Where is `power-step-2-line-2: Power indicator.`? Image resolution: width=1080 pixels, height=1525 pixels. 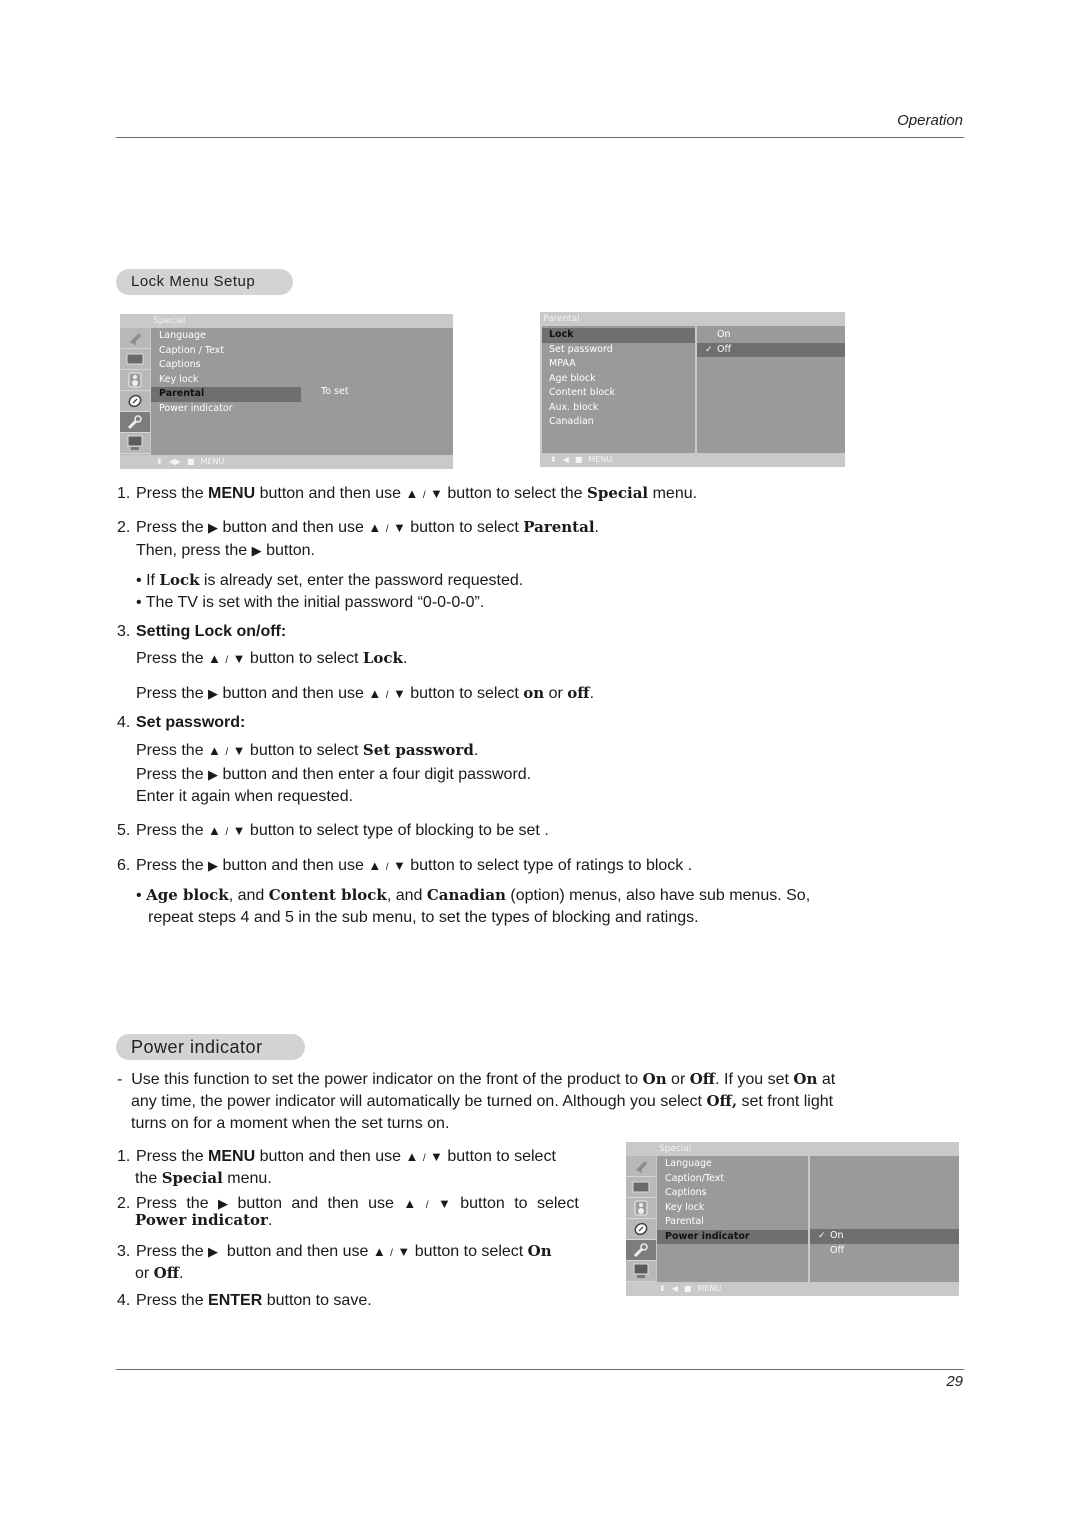 power-step-2-line-2: Power indicator. is located at coordinates (204, 1220).